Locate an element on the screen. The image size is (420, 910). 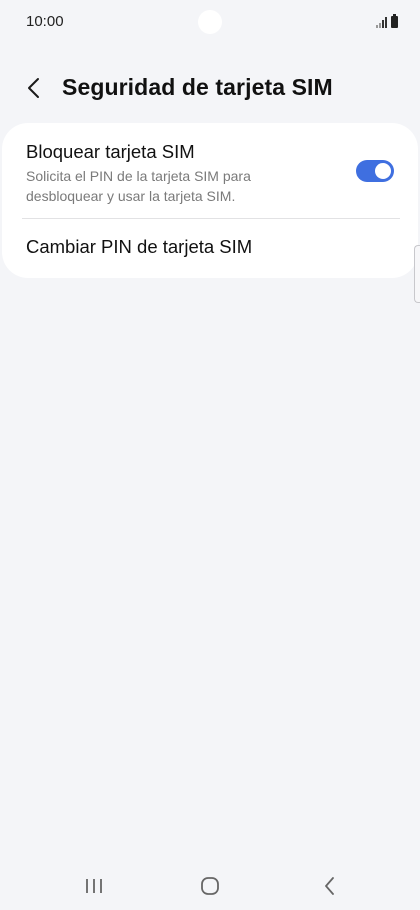
header: Seguridad de tarjeta SIM is located at coordinates (210, 88).